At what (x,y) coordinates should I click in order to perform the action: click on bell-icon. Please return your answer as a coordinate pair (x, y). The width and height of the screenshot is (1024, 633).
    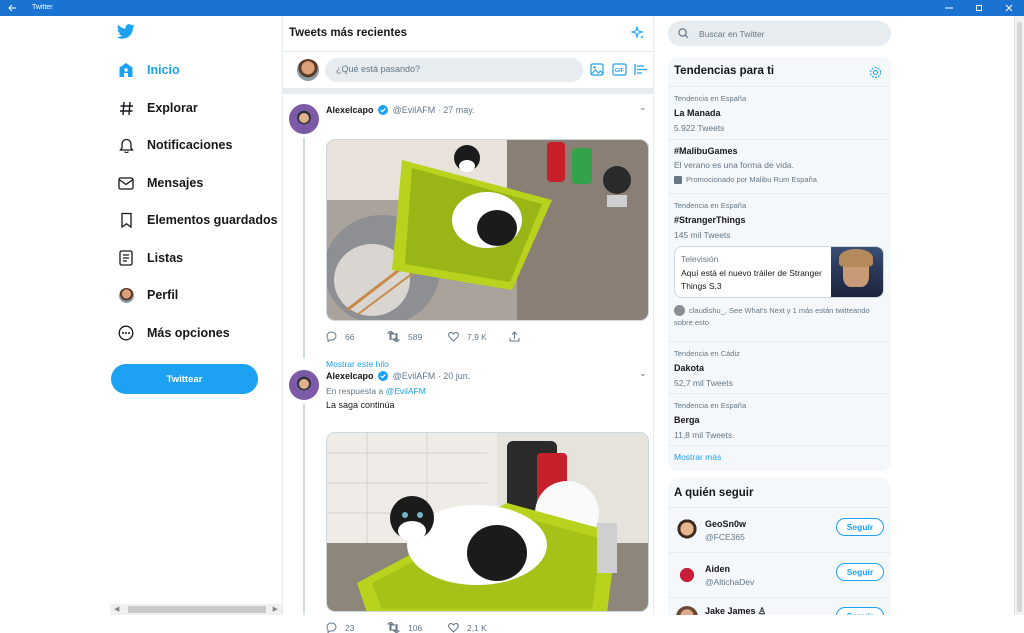
    Looking at the image, I should click on (126, 145).